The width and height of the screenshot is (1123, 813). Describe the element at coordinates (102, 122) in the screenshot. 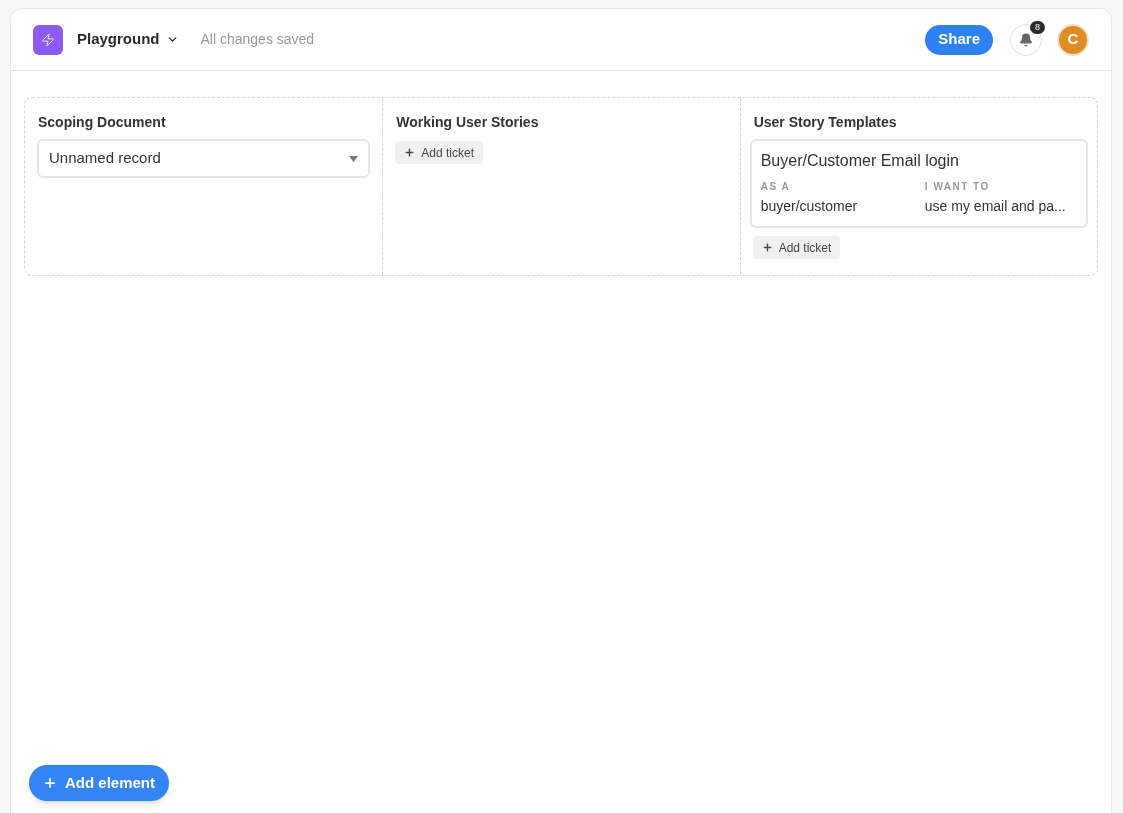

I see `column-title: Scoping Document` at that location.